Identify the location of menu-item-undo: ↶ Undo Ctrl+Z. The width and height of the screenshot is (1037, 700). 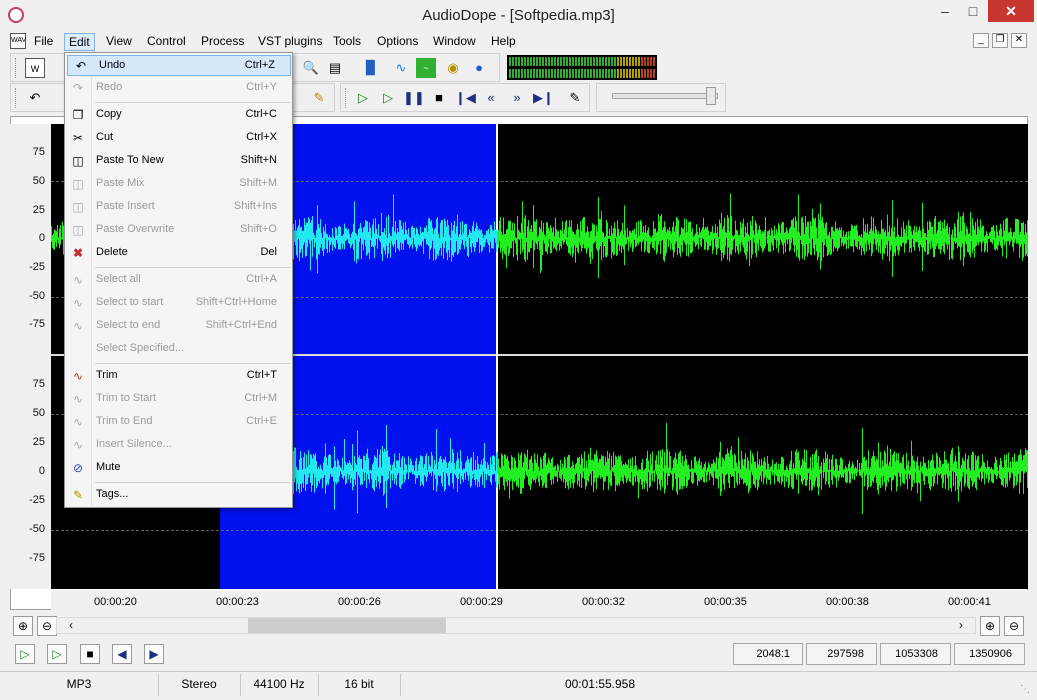
(179, 65).